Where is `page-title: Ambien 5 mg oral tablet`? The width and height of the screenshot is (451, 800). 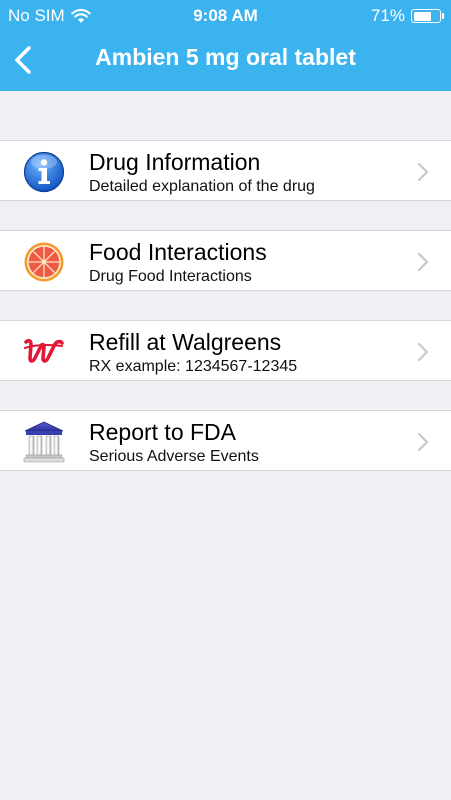
page-title: Ambien 5 mg oral tablet is located at coordinates (225, 57).